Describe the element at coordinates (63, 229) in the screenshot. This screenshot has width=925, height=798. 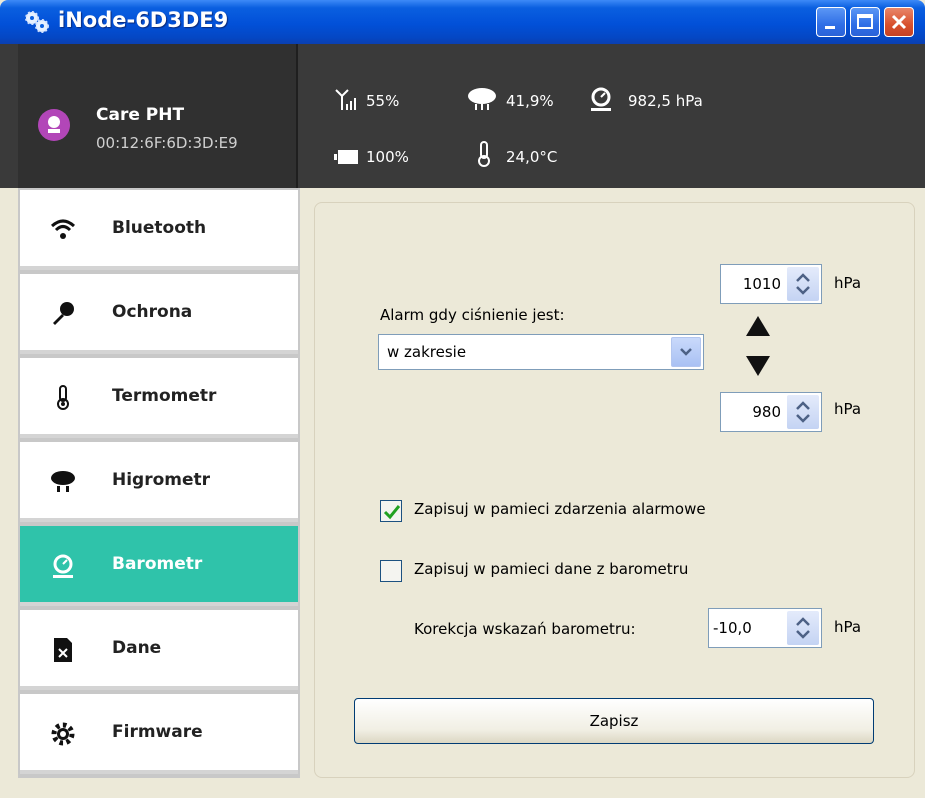
I see `wifi-icon` at that location.